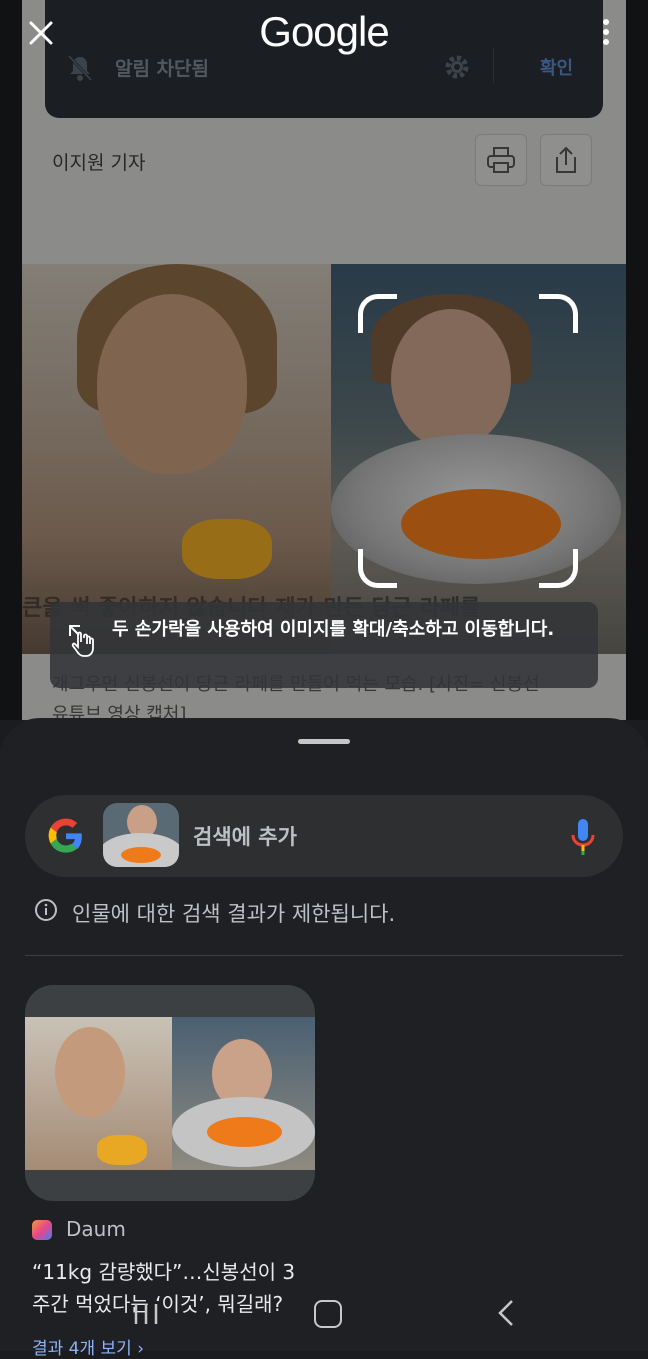 The image size is (648, 1359). I want to click on pinch-zoom-icon, so click(81, 641).